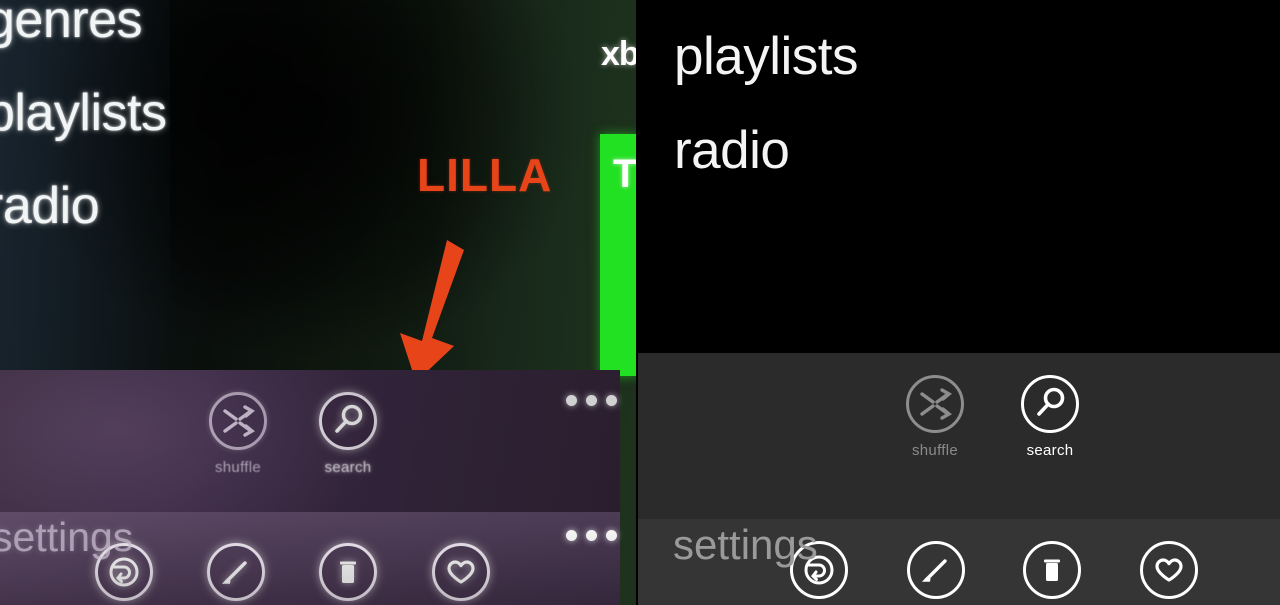 This screenshot has height=605, width=1280. What do you see at coordinates (619, 54) in the screenshot?
I see `xbox-music-label: xb` at bounding box center [619, 54].